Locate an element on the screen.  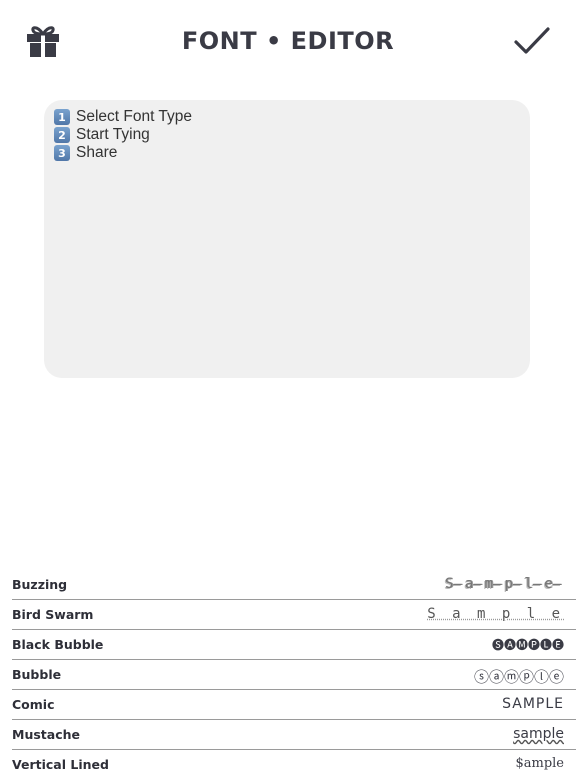
font-row-mustache: Mustache sample is located at coordinates (294, 735).